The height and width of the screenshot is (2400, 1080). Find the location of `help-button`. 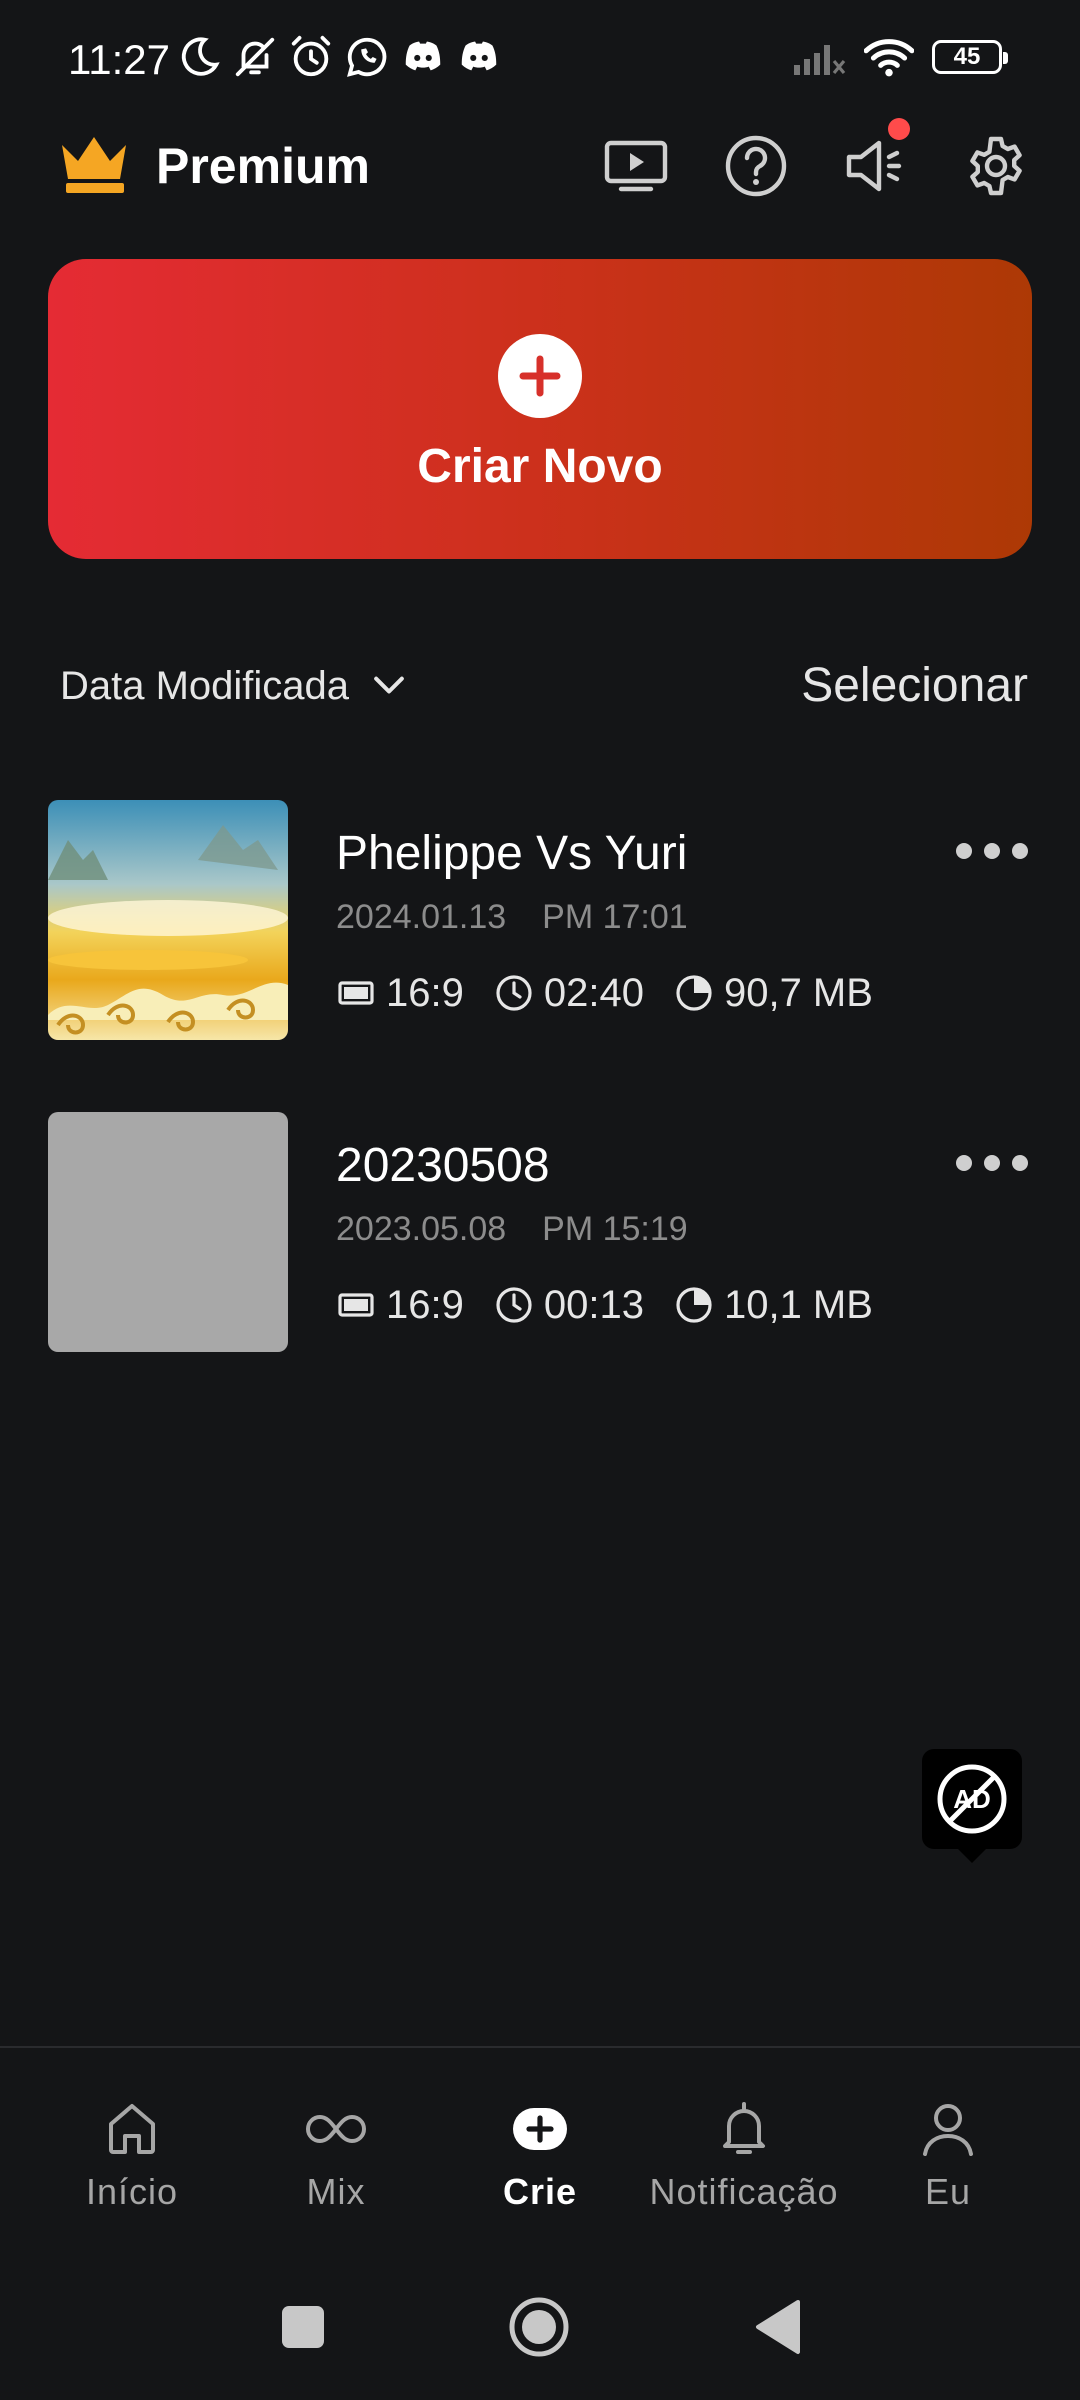

help-button is located at coordinates (756, 166).